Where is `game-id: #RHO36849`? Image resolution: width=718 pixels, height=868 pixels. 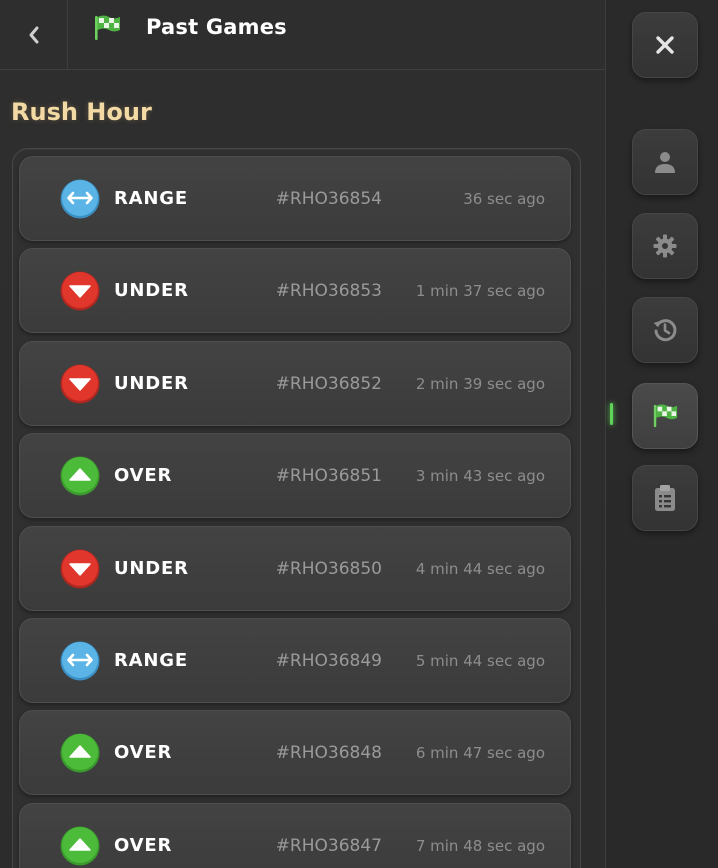 game-id: #RHO36849 is located at coordinates (328, 661).